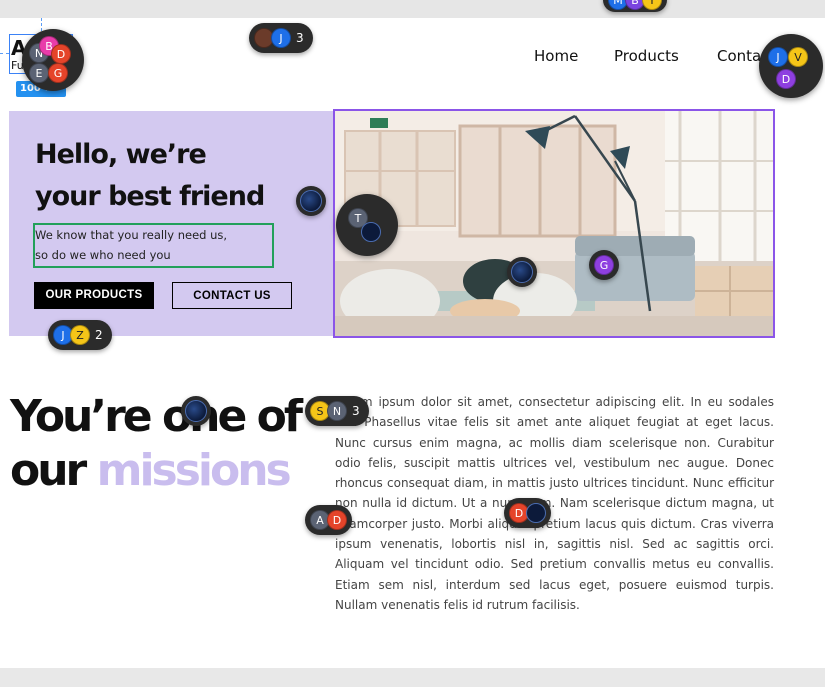 This screenshot has height=687, width=825. I want to click on mission-heading-line-2: our missions, so click(160, 471).